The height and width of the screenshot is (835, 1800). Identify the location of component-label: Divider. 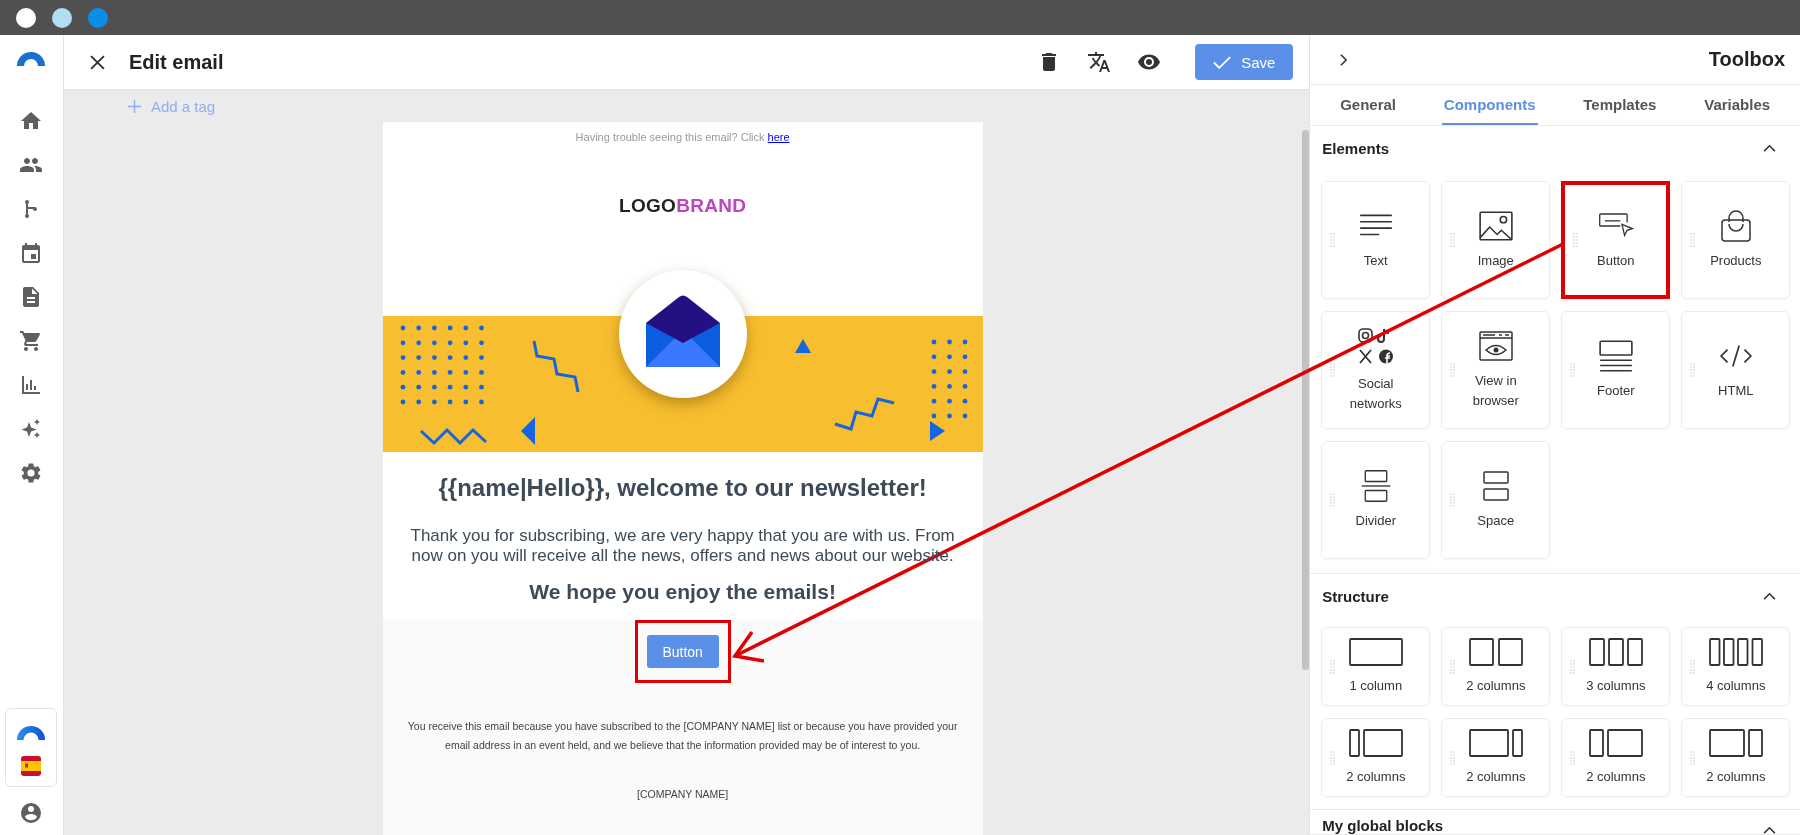
(1375, 521).